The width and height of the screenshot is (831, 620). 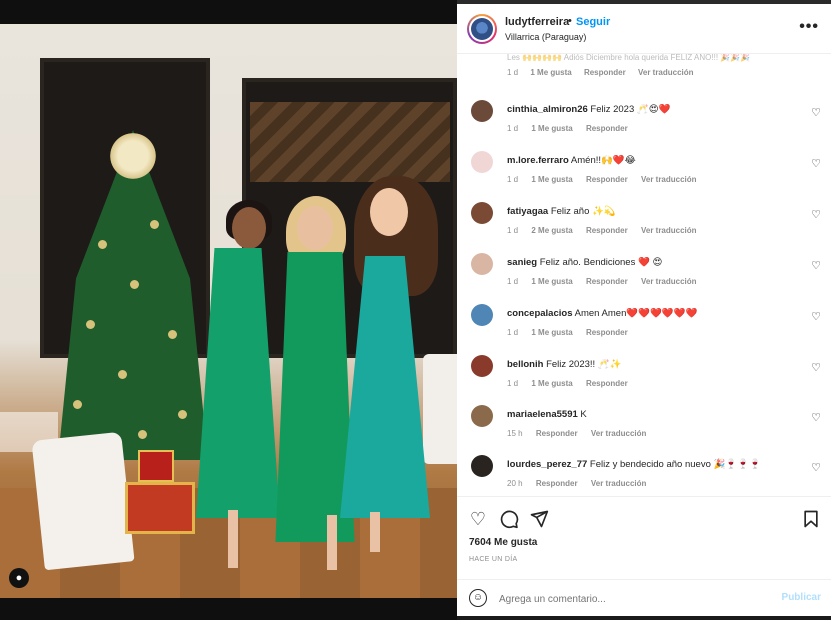 What do you see at coordinates (593, 22) in the screenshot?
I see `follow-button: Seguir` at bounding box center [593, 22].